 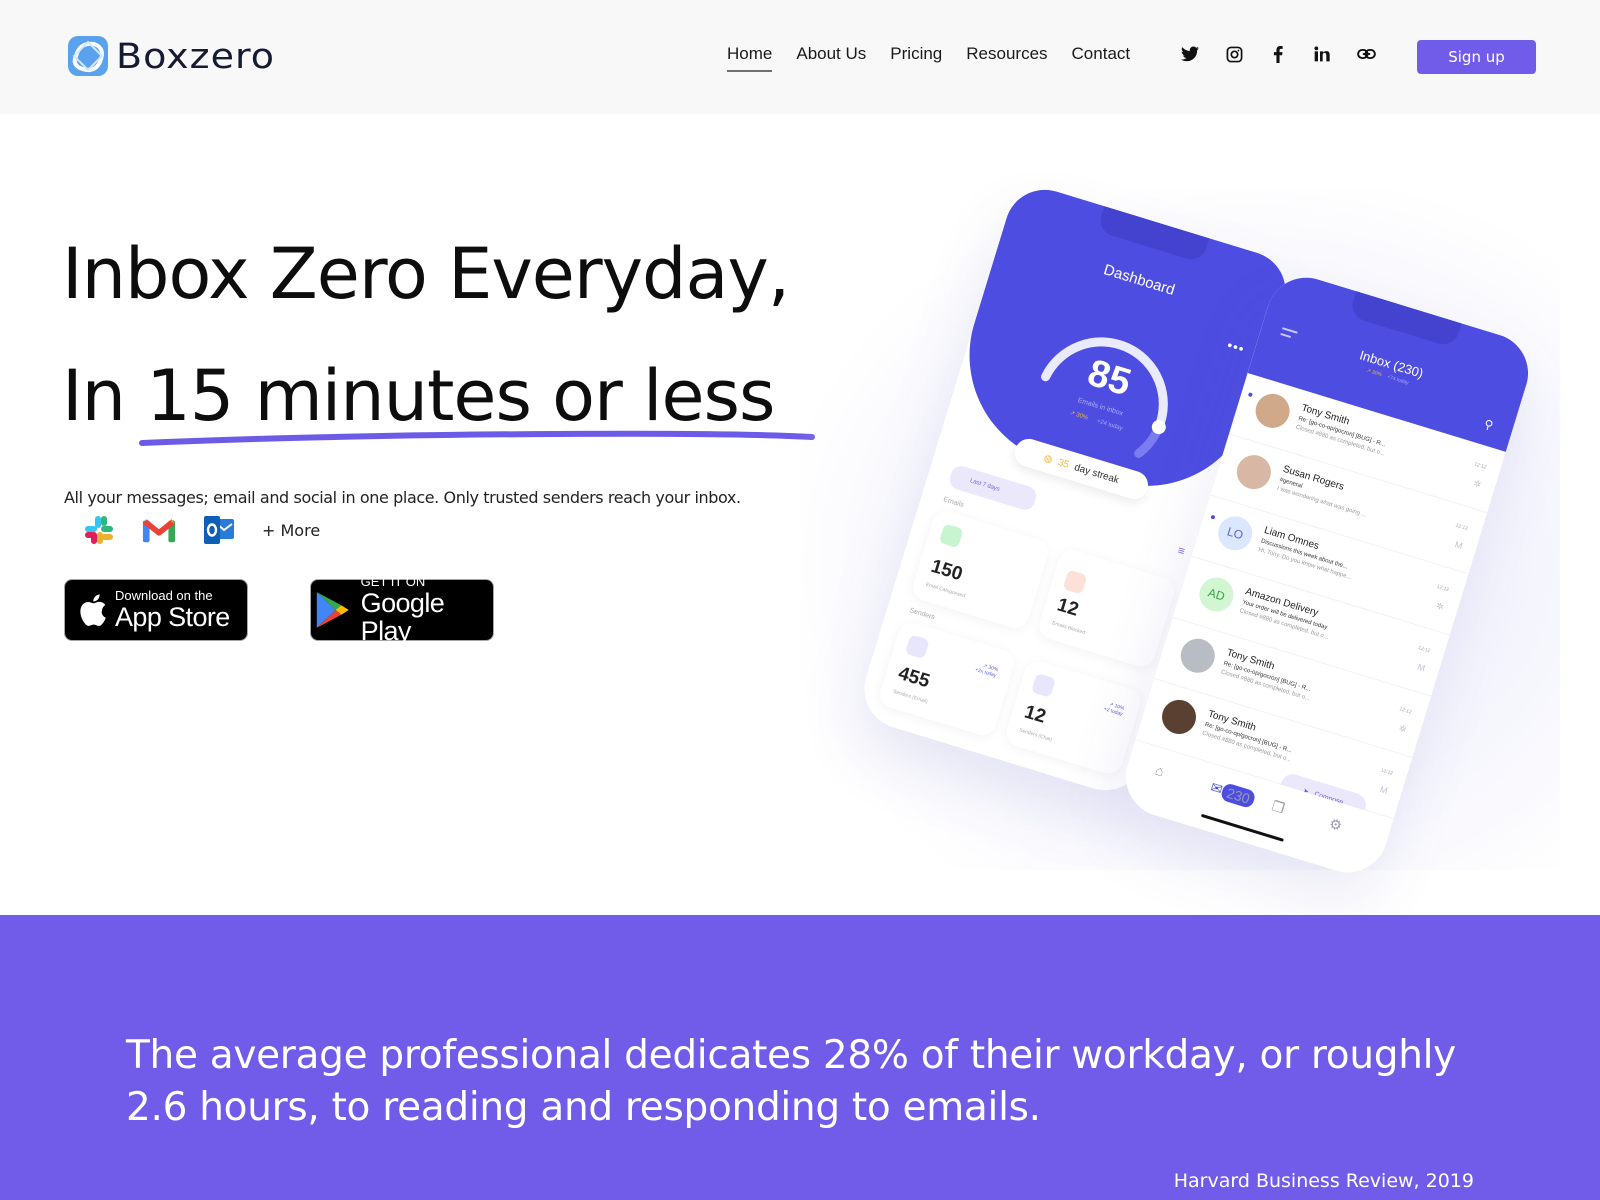 What do you see at coordinates (1366, 54) in the screenshot?
I see `link-icon` at bounding box center [1366, 54].